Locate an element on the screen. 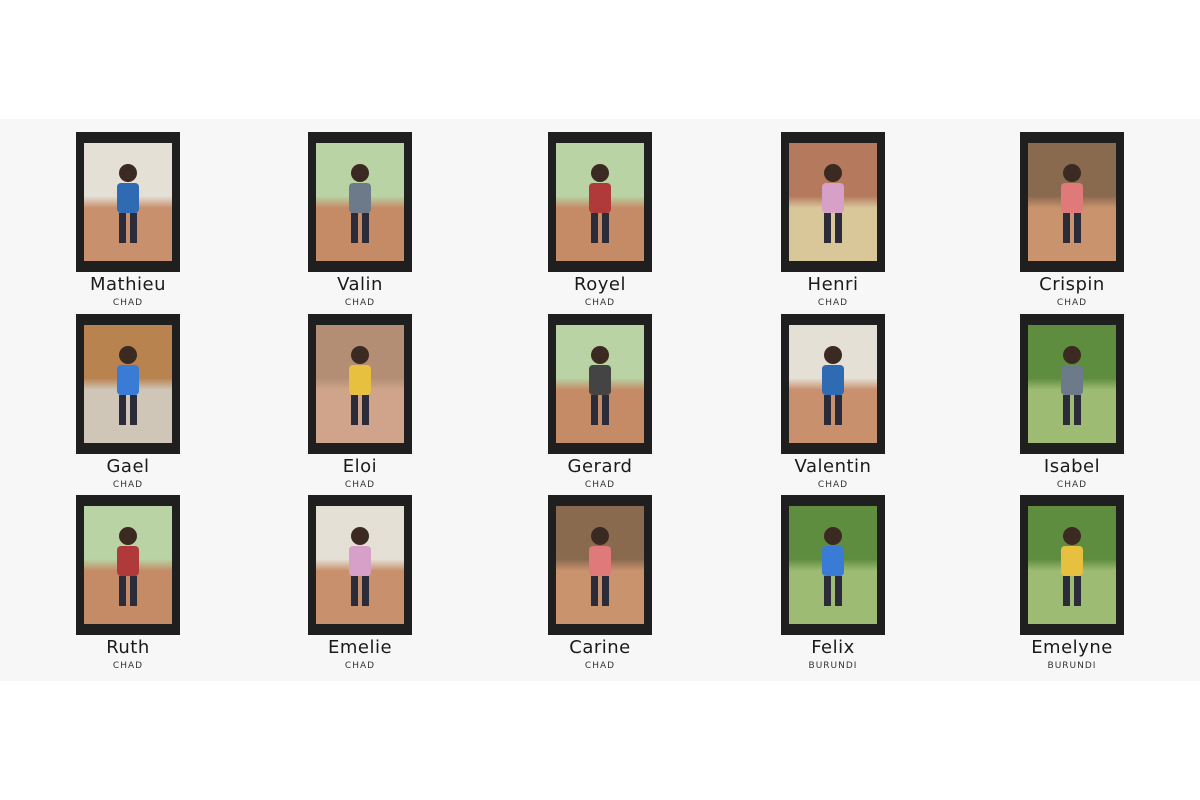  child-name: Henri is located at coordinates (833, 284).